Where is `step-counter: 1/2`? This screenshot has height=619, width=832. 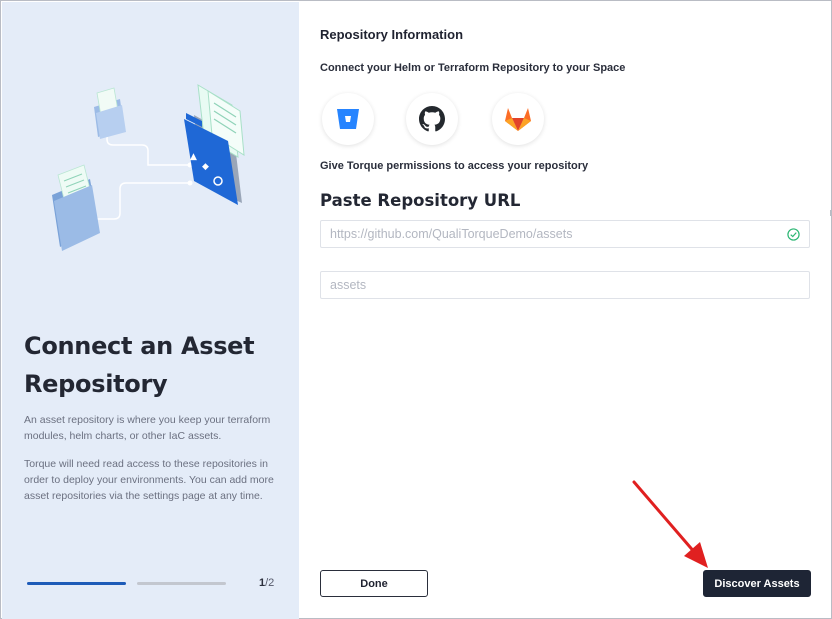 step-counter: 1/2 is located at coordinates (267, 583).